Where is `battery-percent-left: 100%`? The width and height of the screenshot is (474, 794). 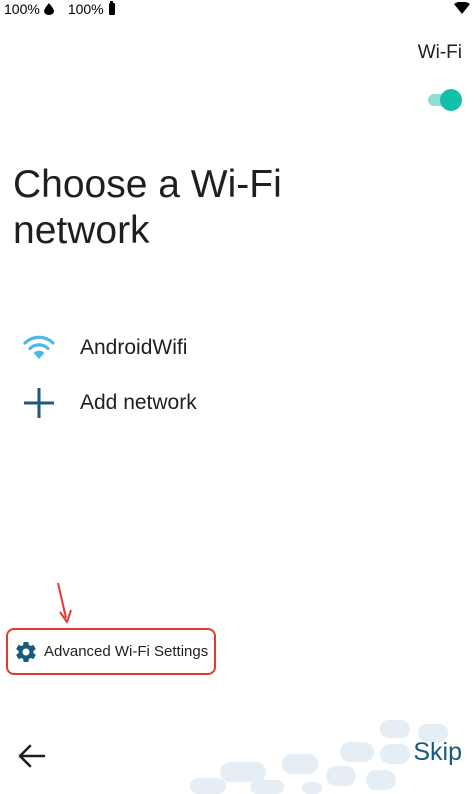
battery-percent-left: 100% is located at coordinates (22, 9).